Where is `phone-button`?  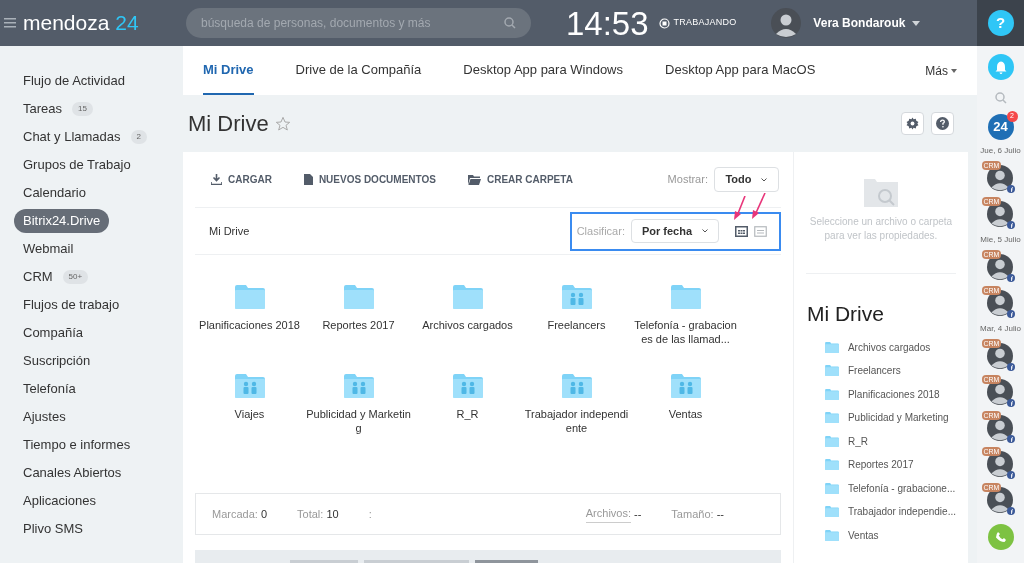 phone-button is located at coordinates (1000, 537).